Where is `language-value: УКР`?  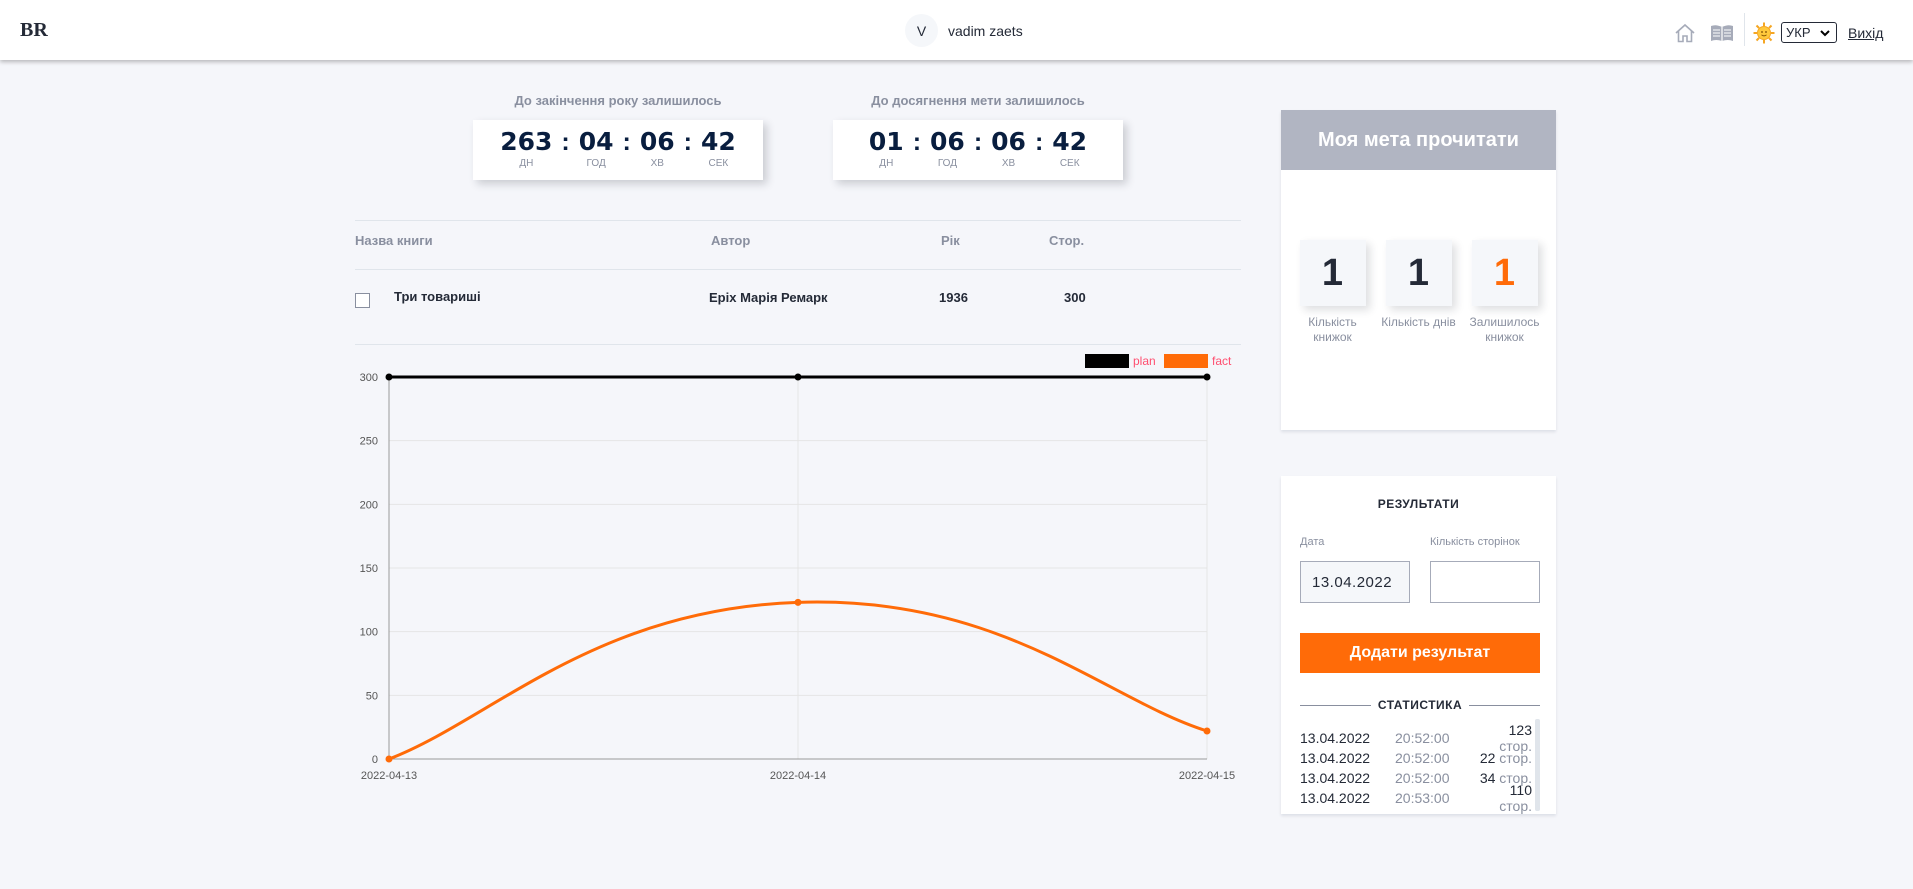 language-value: УКР is located at coordinates (1798, 32).